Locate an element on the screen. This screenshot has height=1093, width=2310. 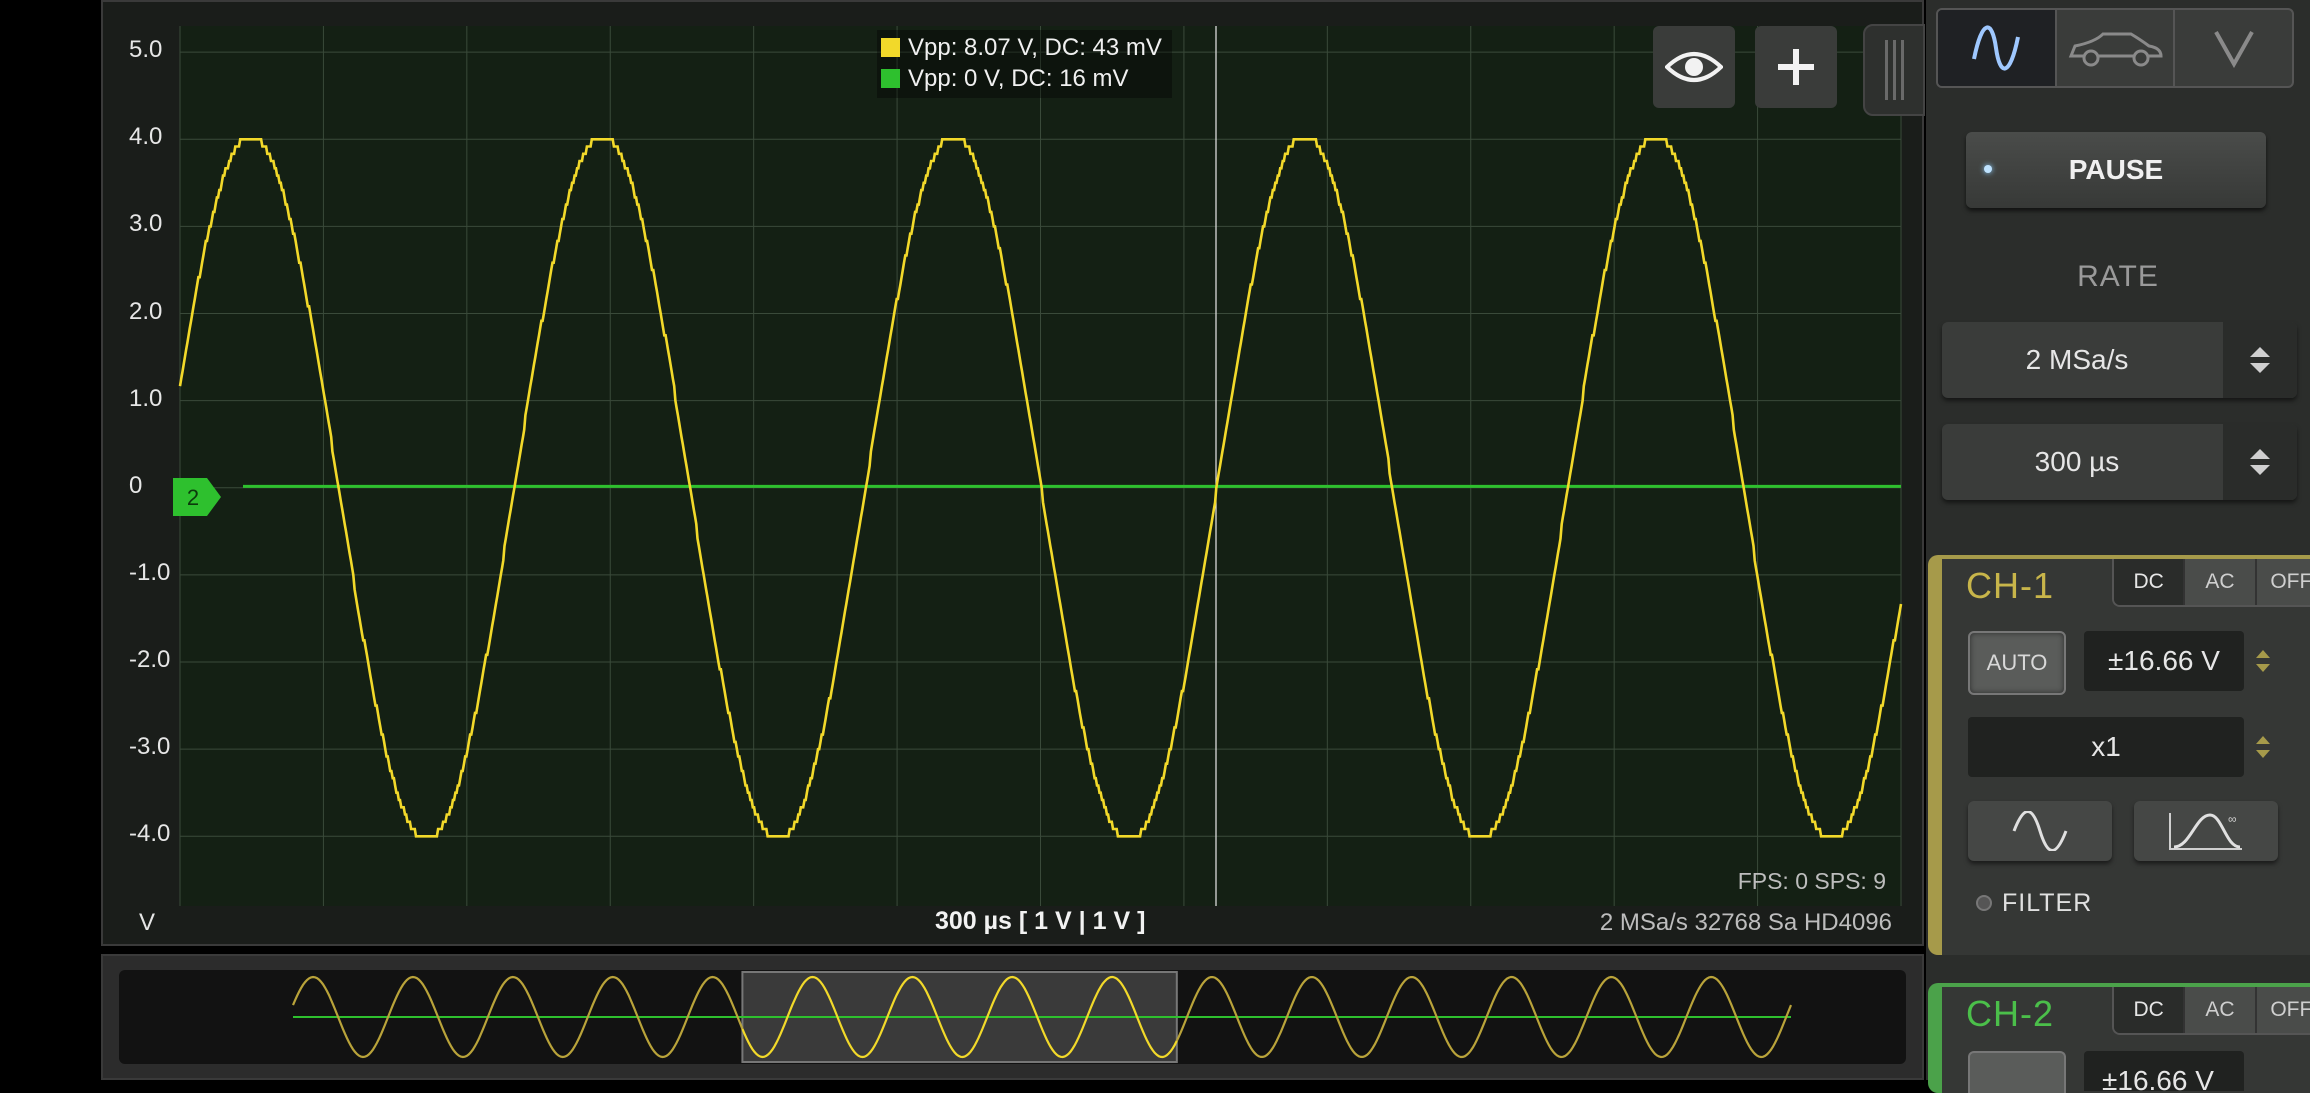
rate-title: RATE is located at coordinates (2118, 276).